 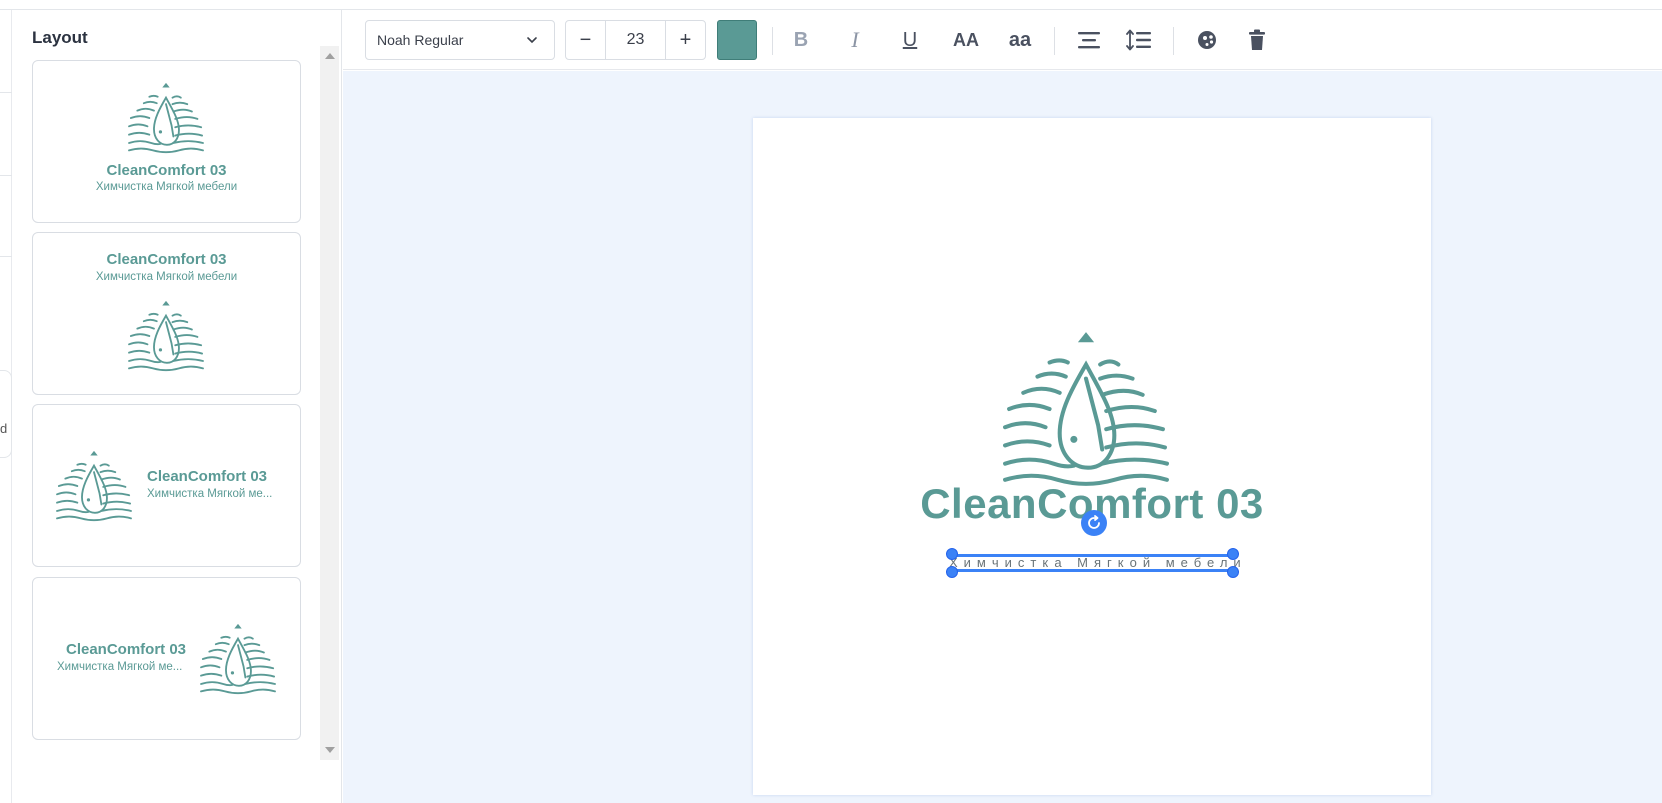 I want to click on resize-handle-top-right, so click(x=1233, y=554).